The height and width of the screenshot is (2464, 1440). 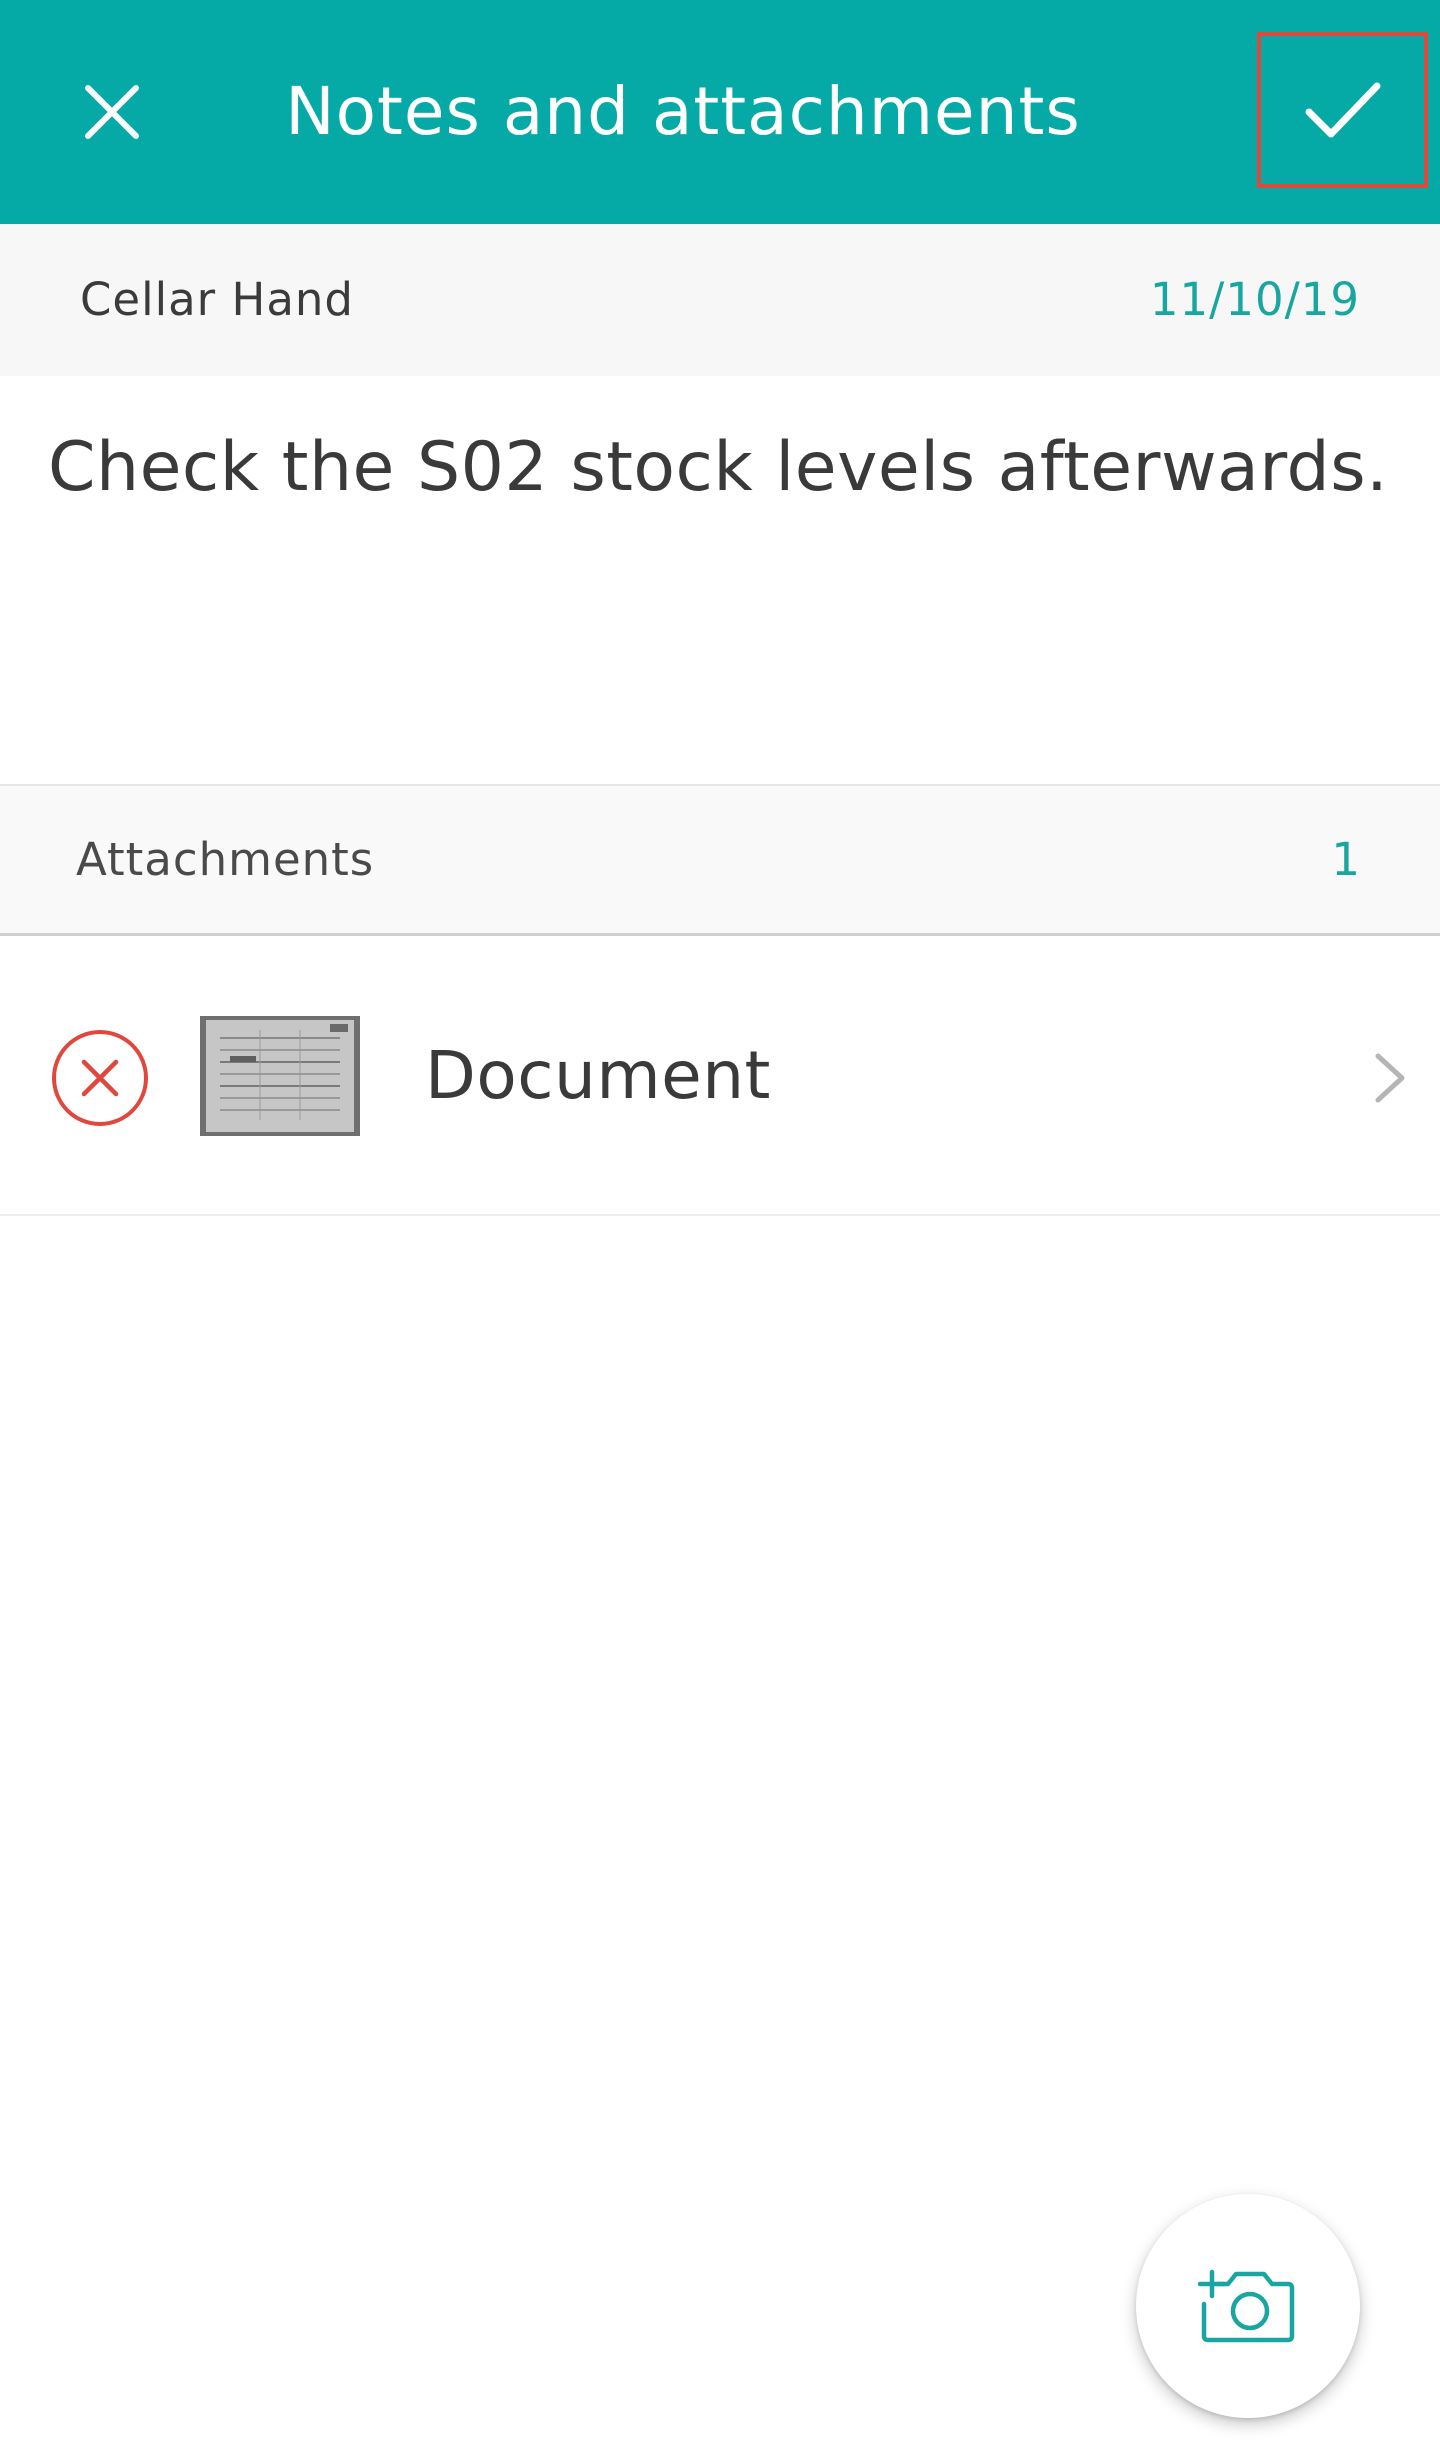 I want to click on note-text: Check the S02 stock levels afterwards., so click(x=728, y=468).